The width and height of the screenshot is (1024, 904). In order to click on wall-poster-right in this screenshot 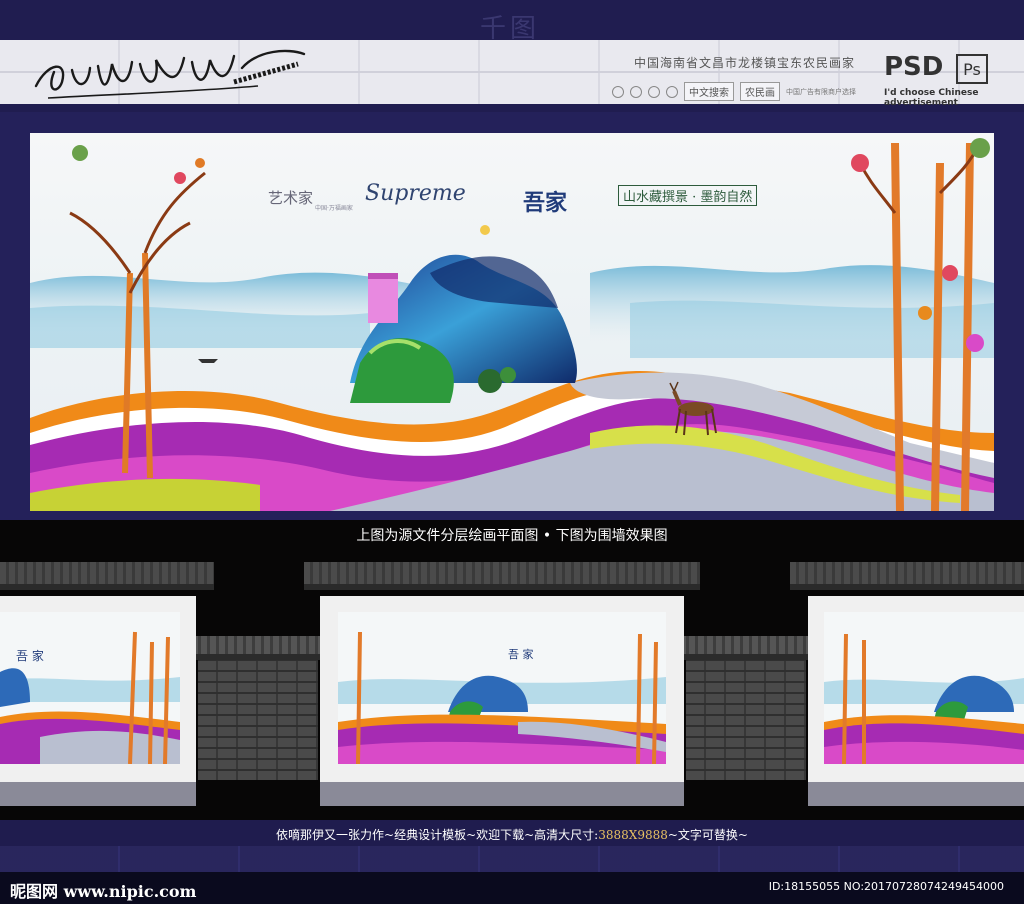, I will do `click(924, 688)`.